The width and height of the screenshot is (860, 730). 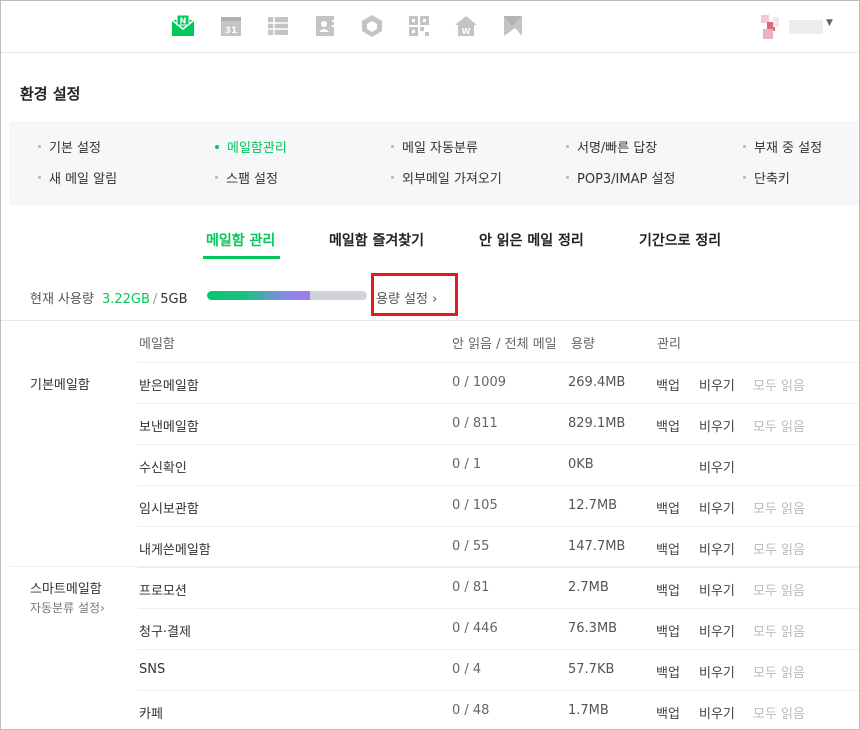 What do you see at coordinates (680, 240) in the screenshot?
I see `tab-clean-by-period: 기간으로 정리` at bounding box center [680, 240].